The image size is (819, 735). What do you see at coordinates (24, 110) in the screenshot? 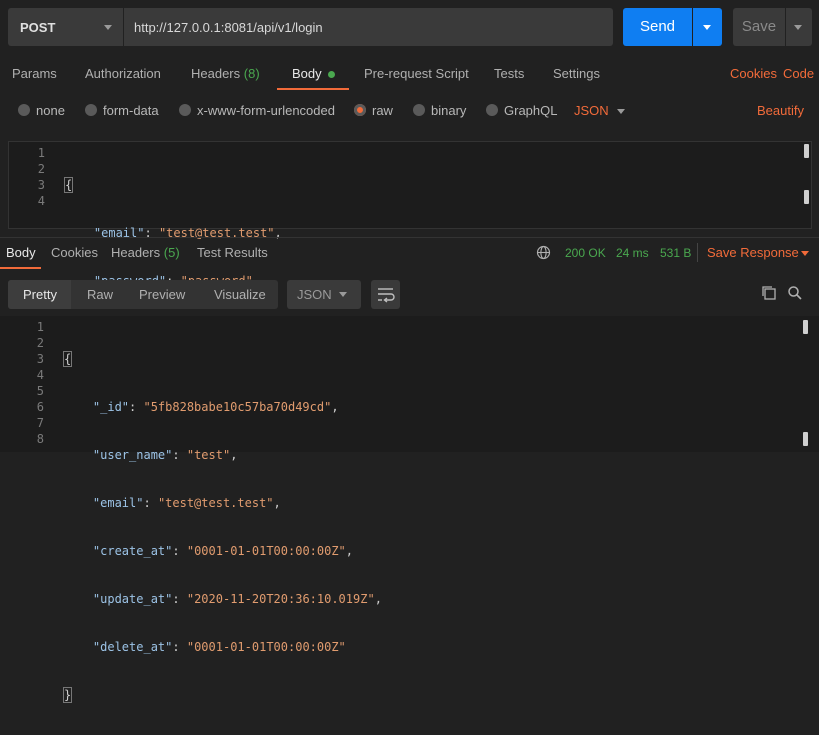
I see `radio-none` at bounding box center [24, 110].